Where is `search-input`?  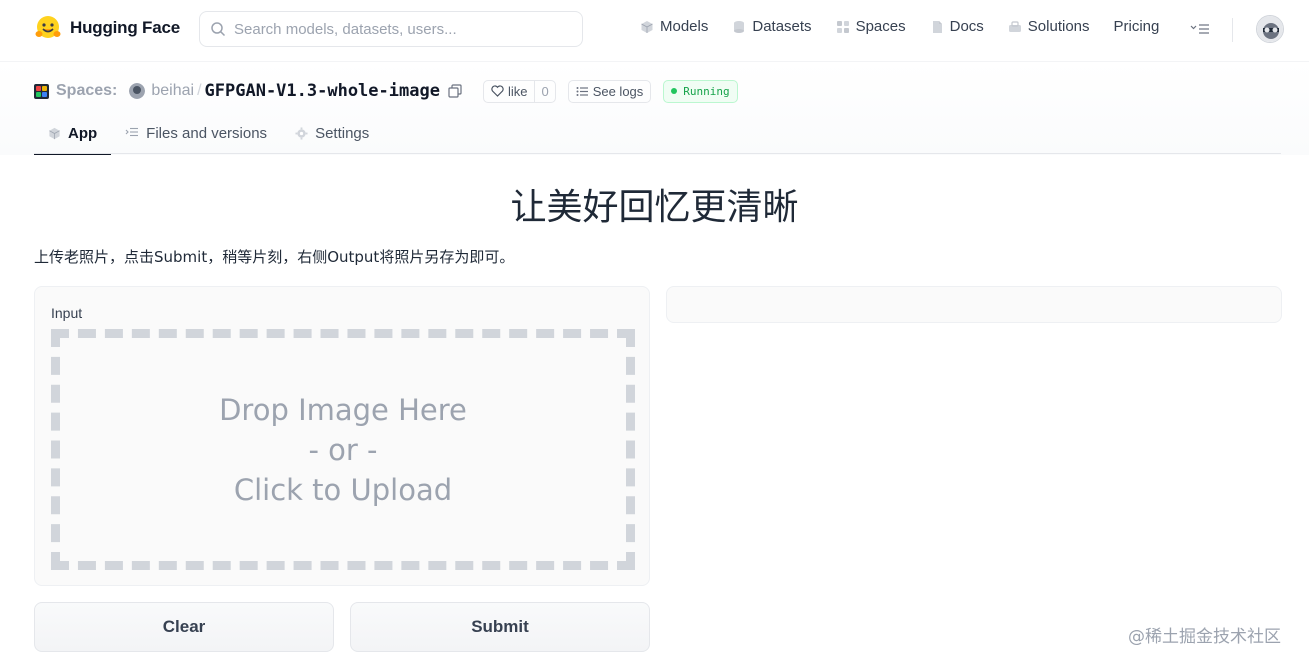
search-input is located at coordinates (399, 29).